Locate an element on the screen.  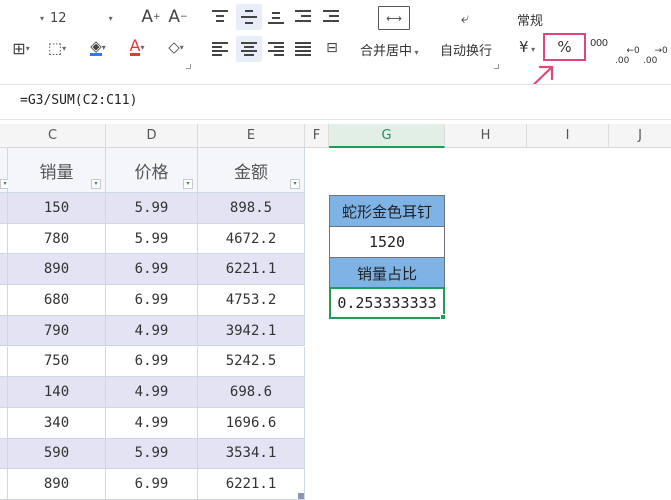
table-cell: 140 is located at coordinates (57, 392).